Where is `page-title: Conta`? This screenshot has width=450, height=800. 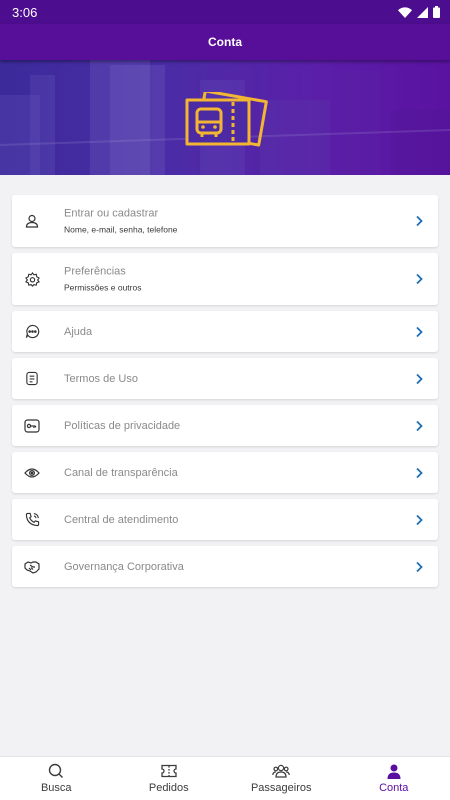 page-title: Conta is located at coordinates (225, 42).